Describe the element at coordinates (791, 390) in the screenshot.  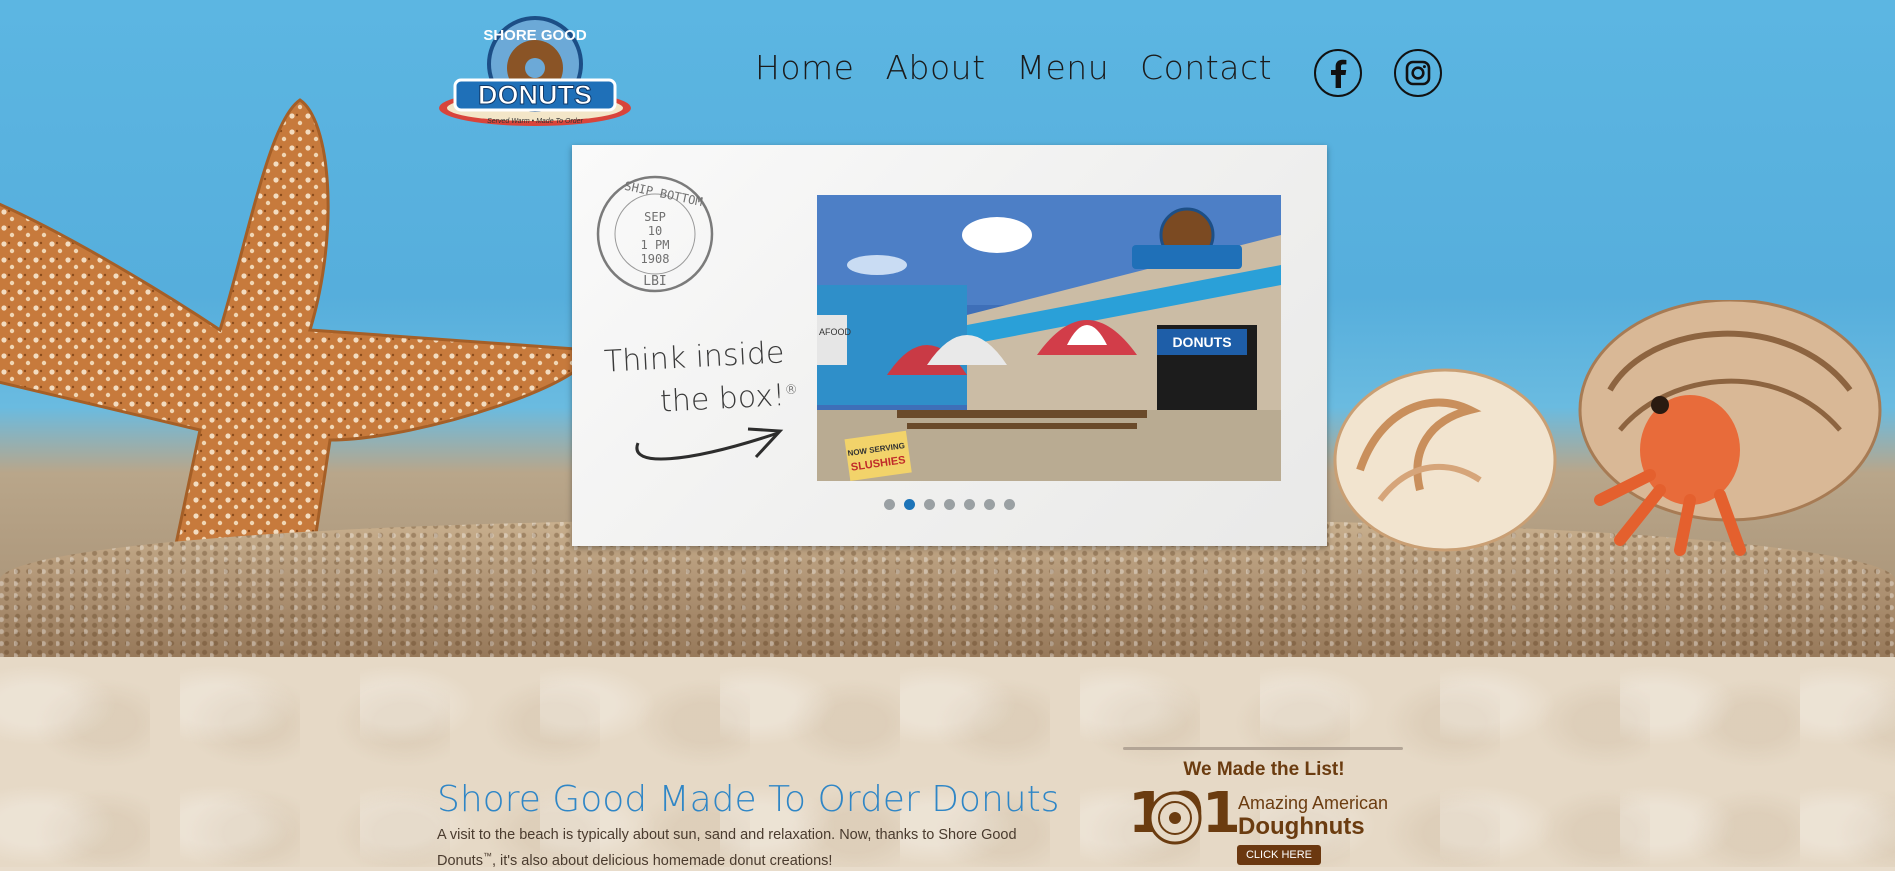
I see `registered-mark: ®` at that location.